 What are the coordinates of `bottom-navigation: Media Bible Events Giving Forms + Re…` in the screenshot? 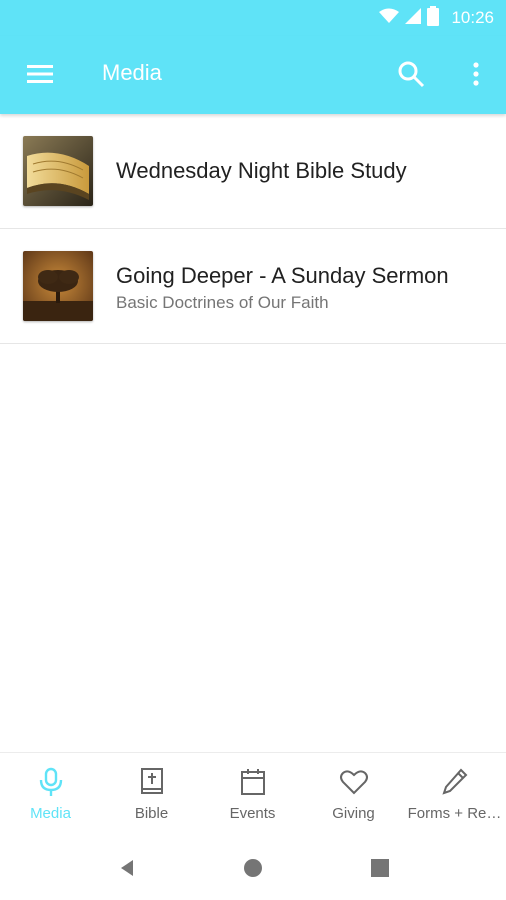 It's located at (253, 793).